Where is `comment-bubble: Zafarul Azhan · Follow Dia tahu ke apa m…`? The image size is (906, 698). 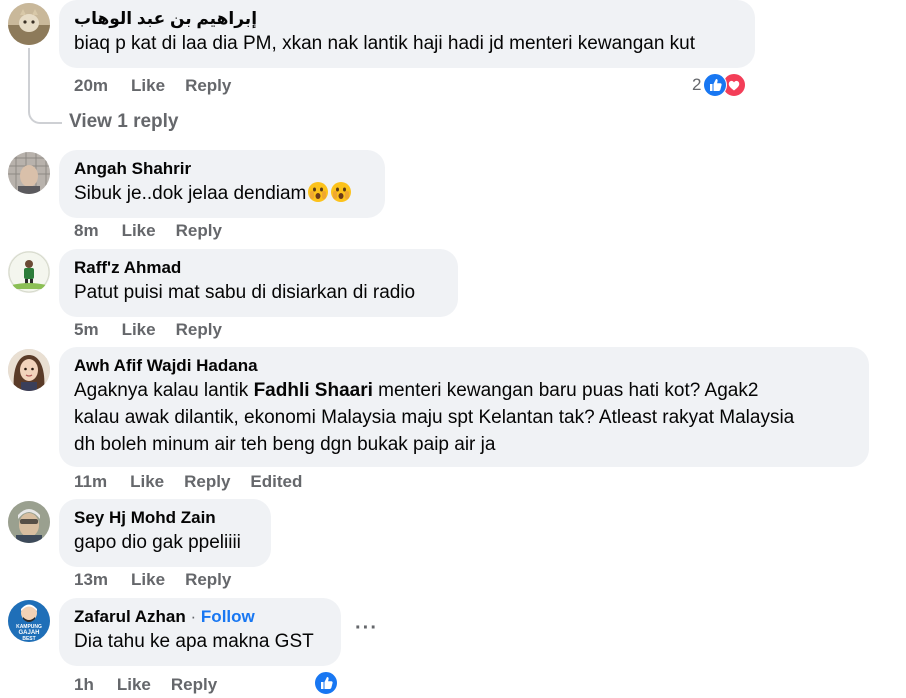 comment-bubble: Zafarul Azhan · Follow Dia tahu ke apa m… is located at coordinates (200, 632).